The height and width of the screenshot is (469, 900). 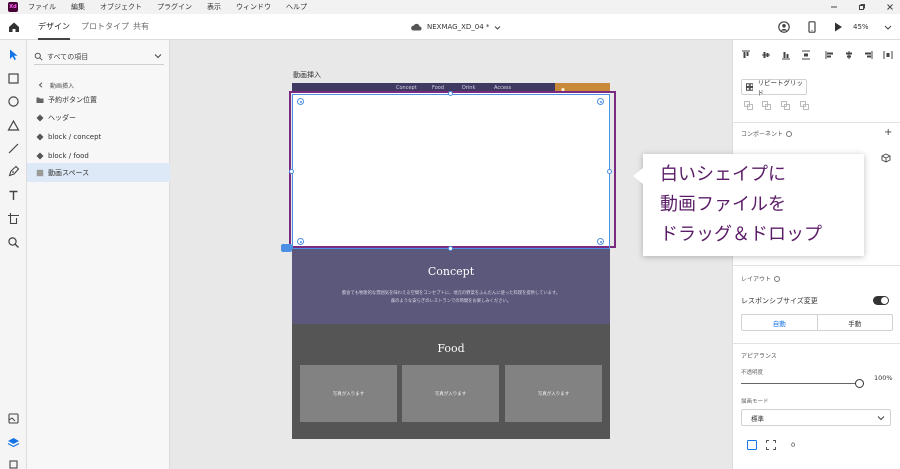 What do you see at coordinates (214, 7) in the screenshot?
I see `menu-view: 表示` at bounding box center [214, 7].